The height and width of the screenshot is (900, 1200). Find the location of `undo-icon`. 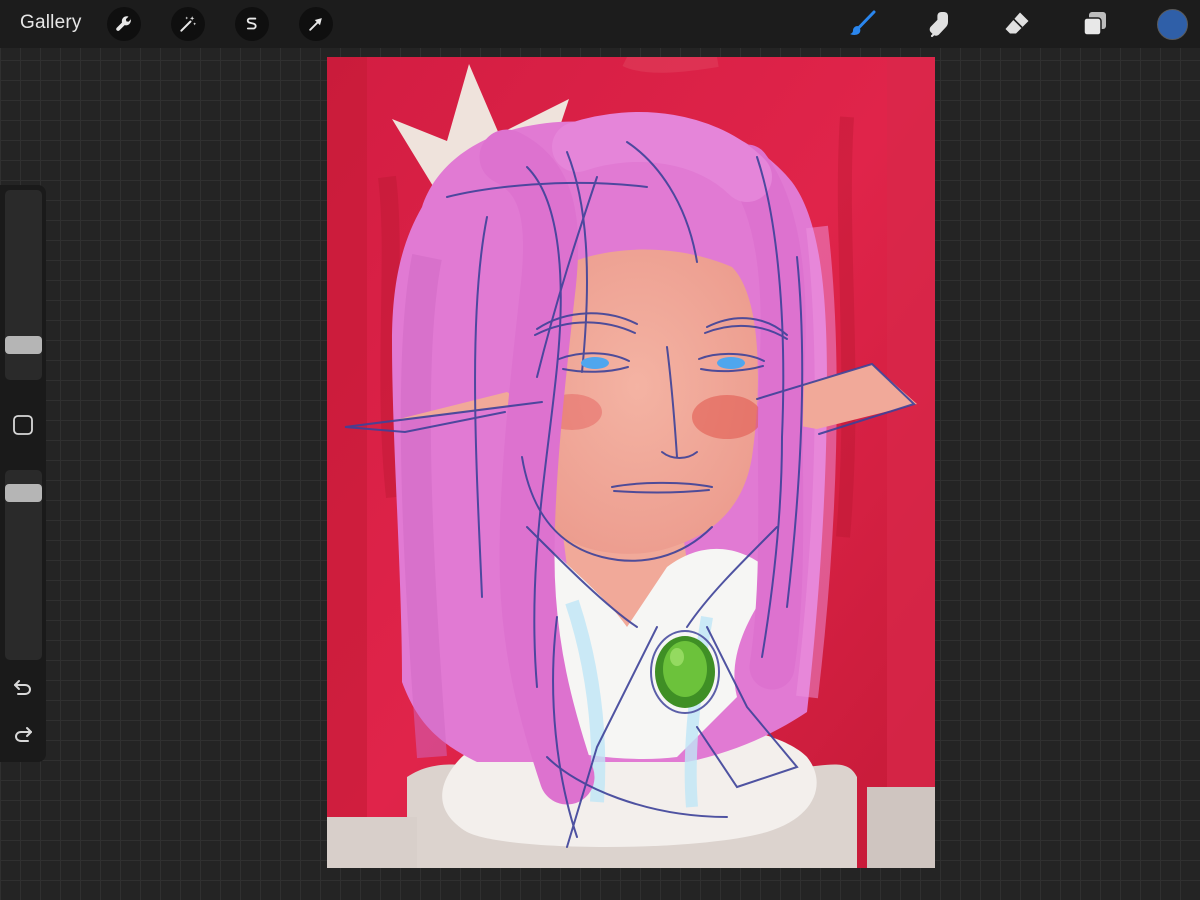

undo-icon is located at coordinates (23, 687).